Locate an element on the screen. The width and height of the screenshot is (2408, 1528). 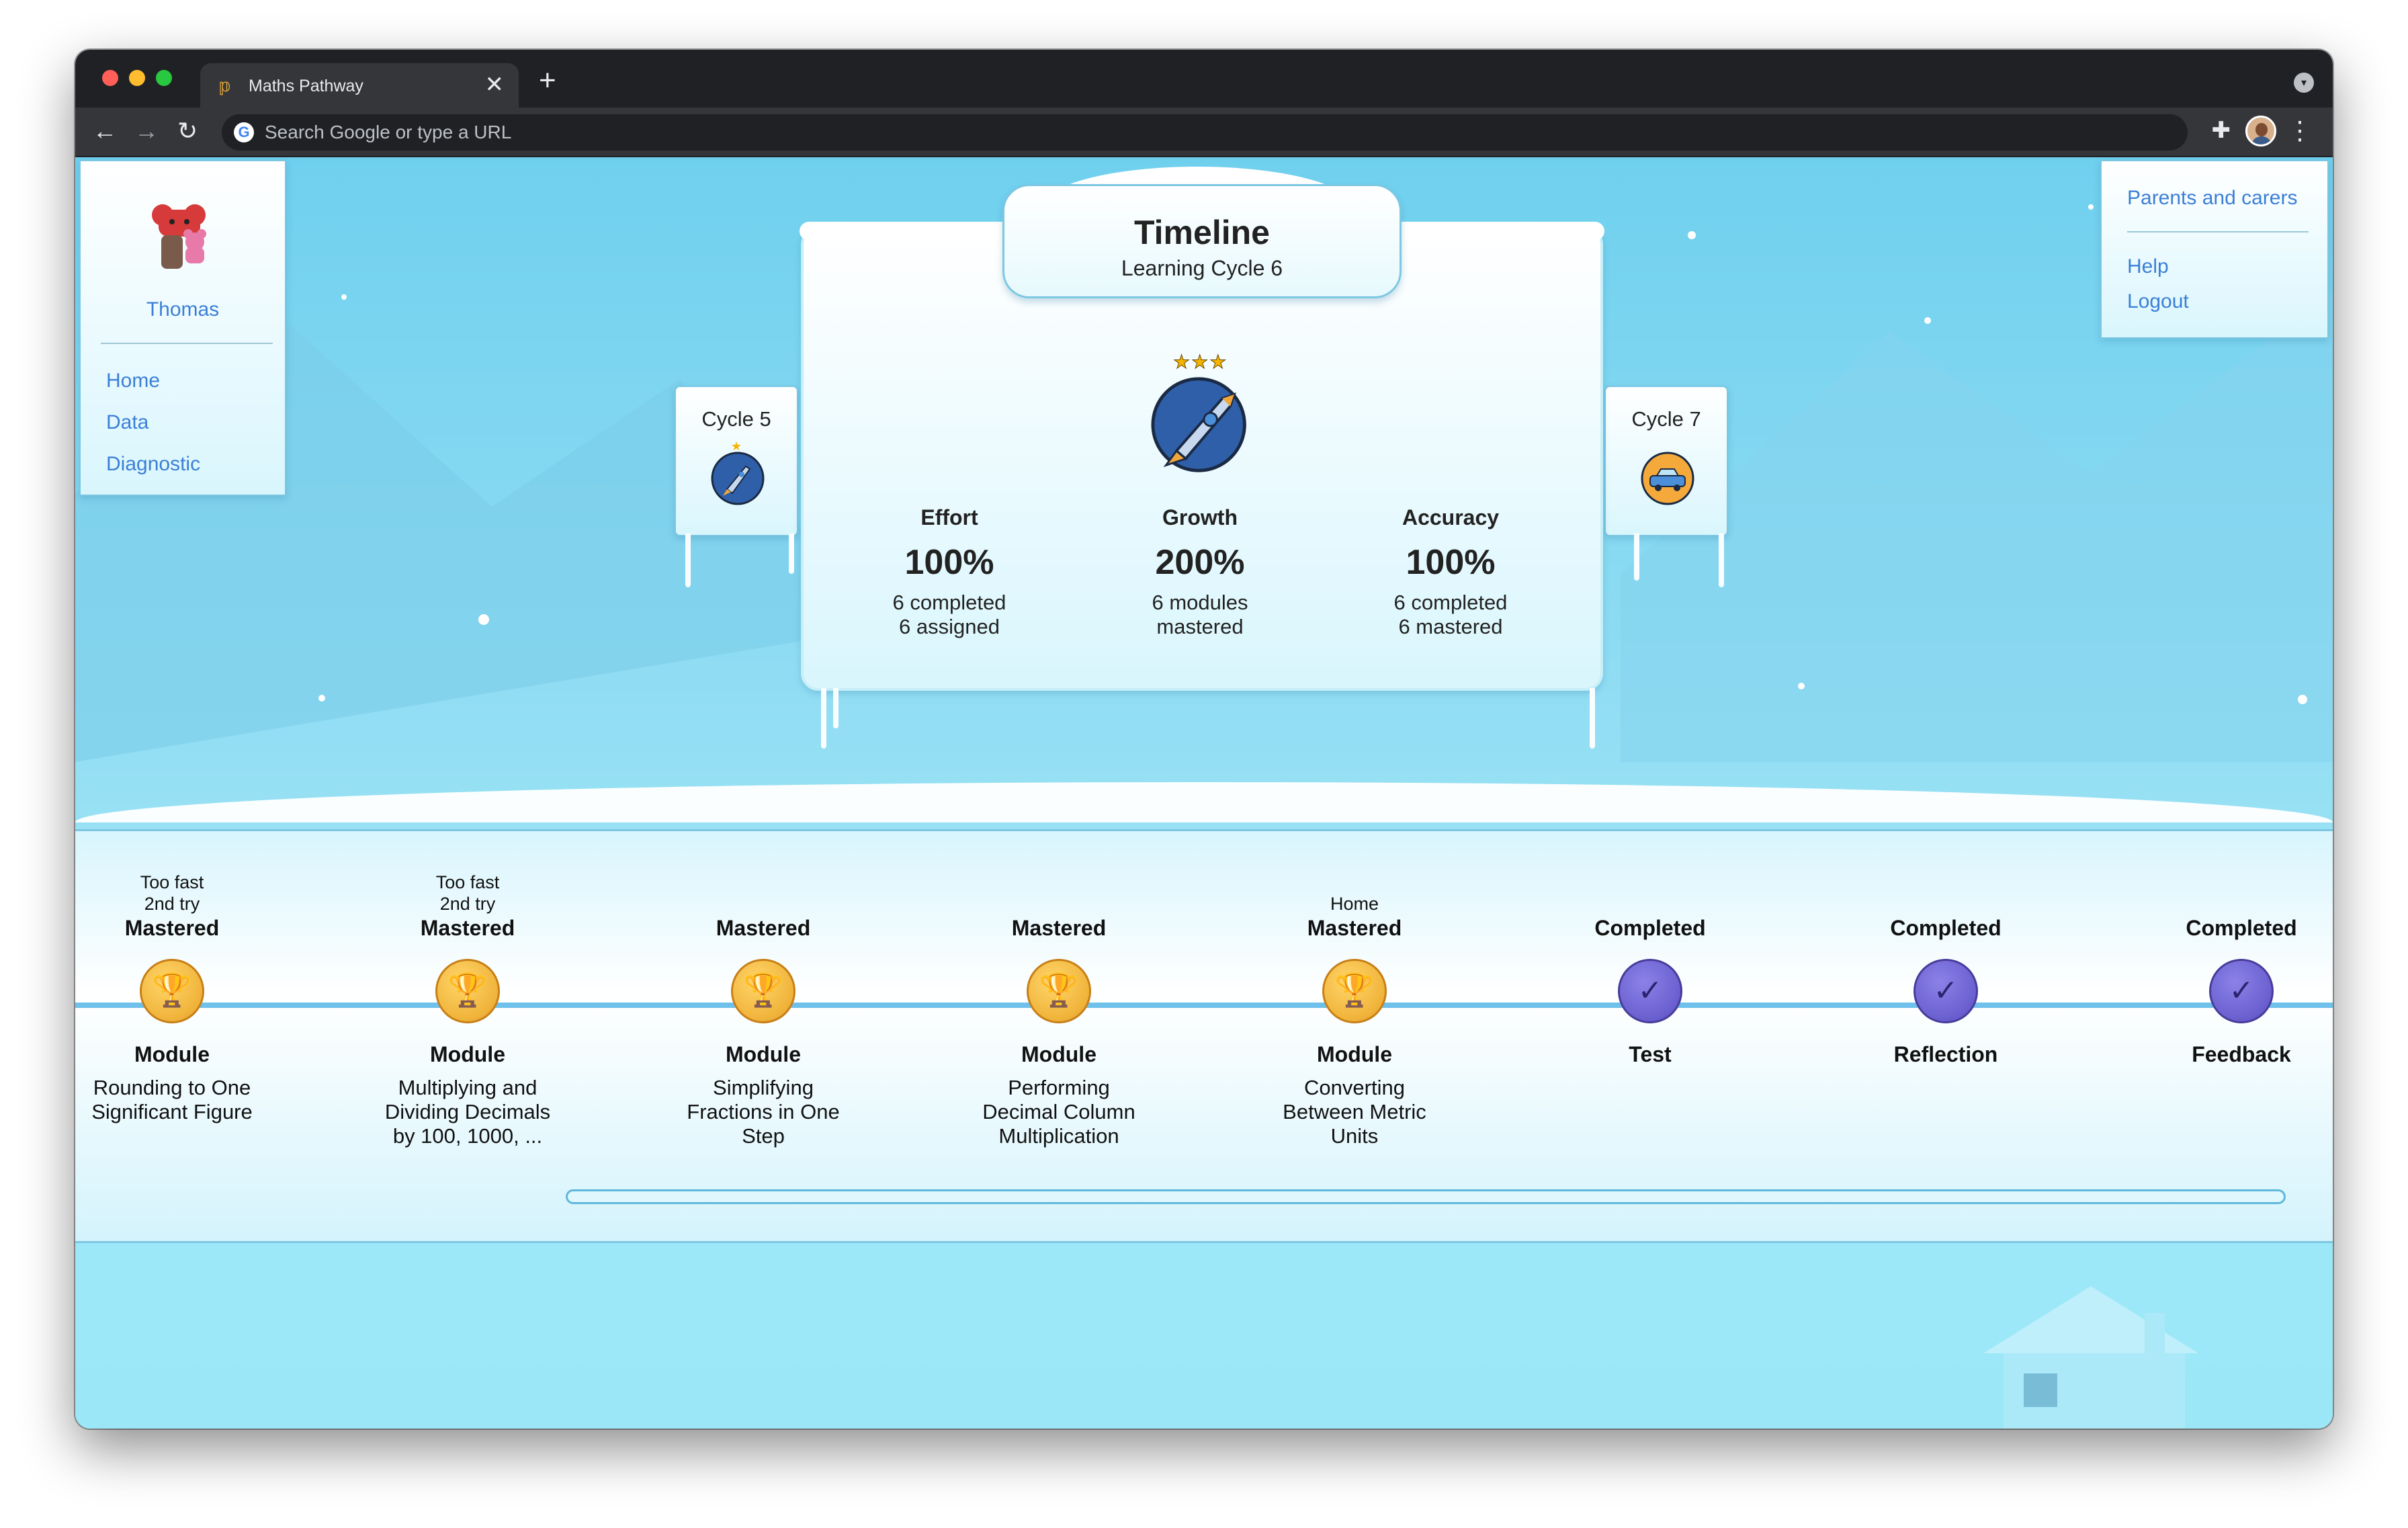
cycle-7-card: Cycle 7 is located at coordinates (1666, 461).